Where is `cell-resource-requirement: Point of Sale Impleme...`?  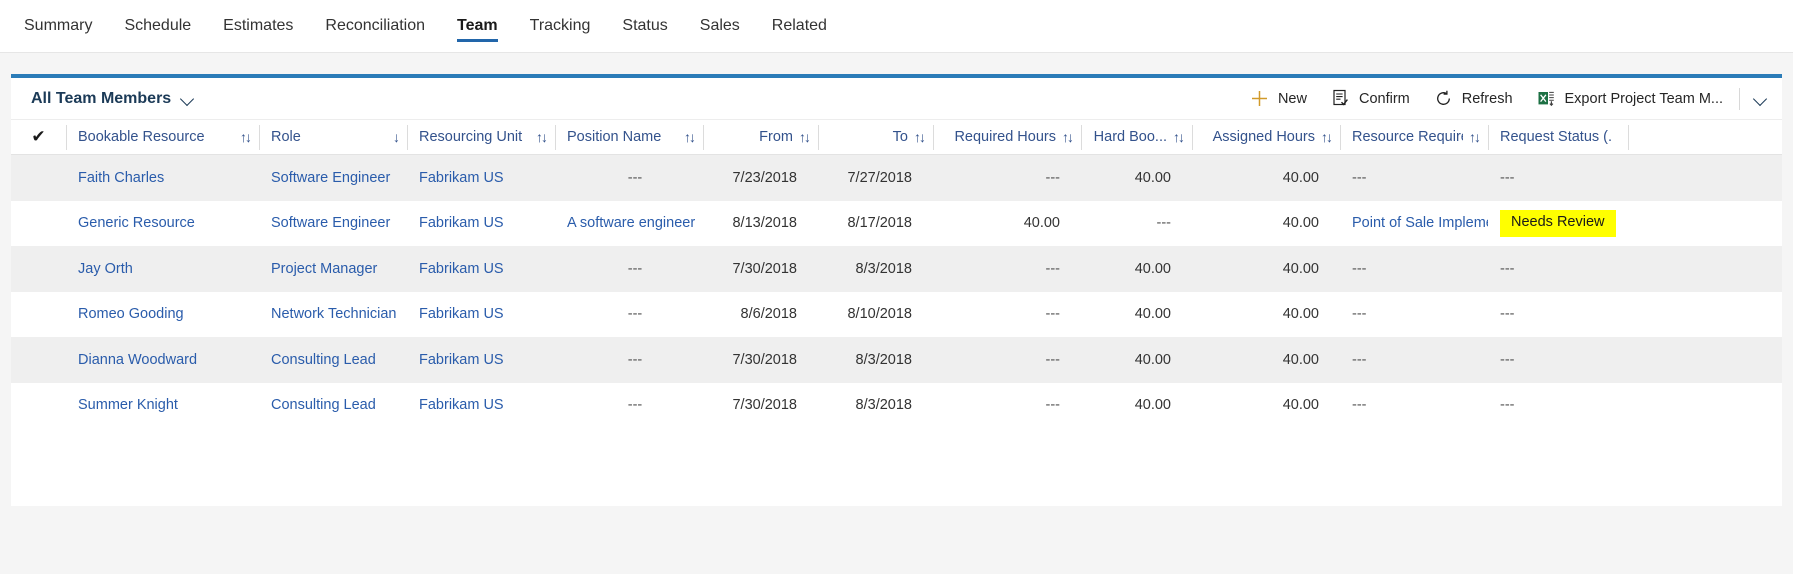 cell-resource-requirement: Point of Sale Impleme... is located at coordinates (1414, 224).